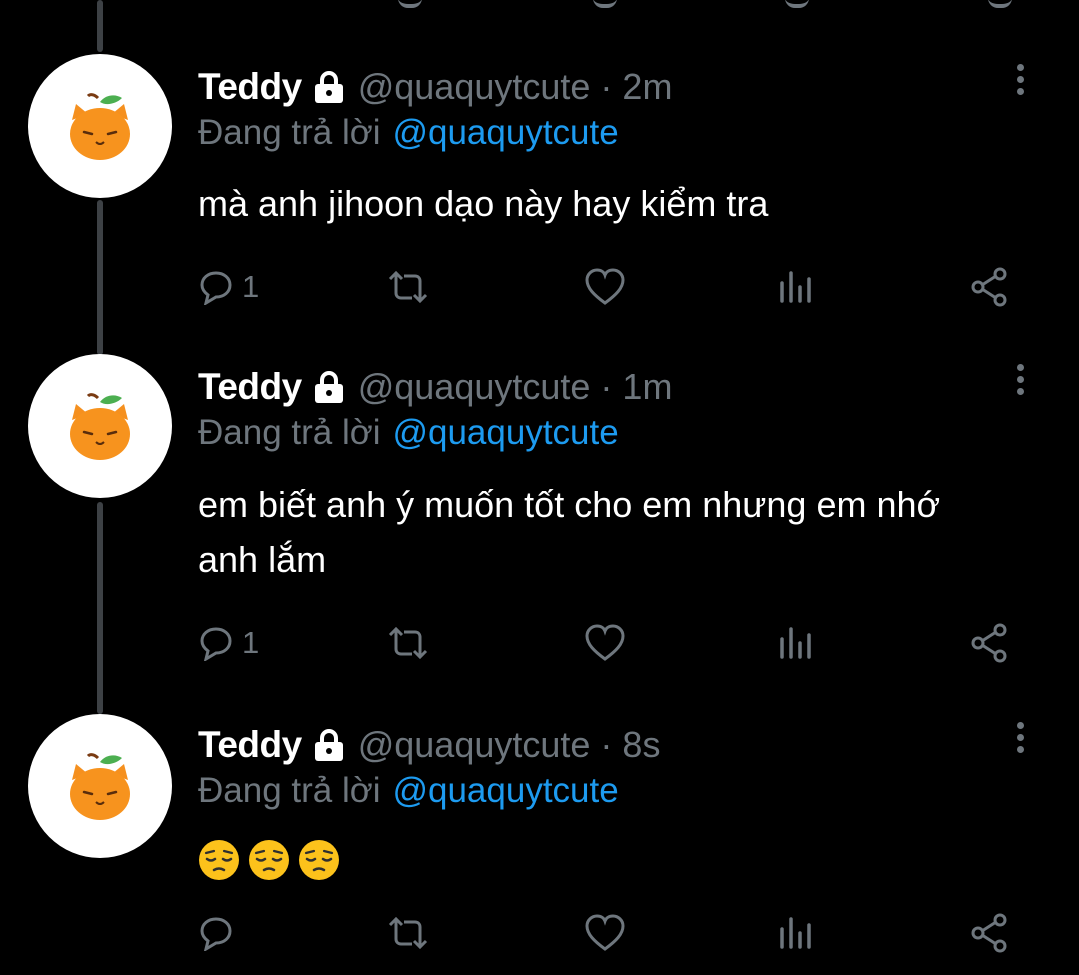 This screenshot has height=975, width=1079. What do you see at coordinates (262, 559) in the screenshot?
I see `tweet-text-line: anh lắm` at bounding box center [262, 559].